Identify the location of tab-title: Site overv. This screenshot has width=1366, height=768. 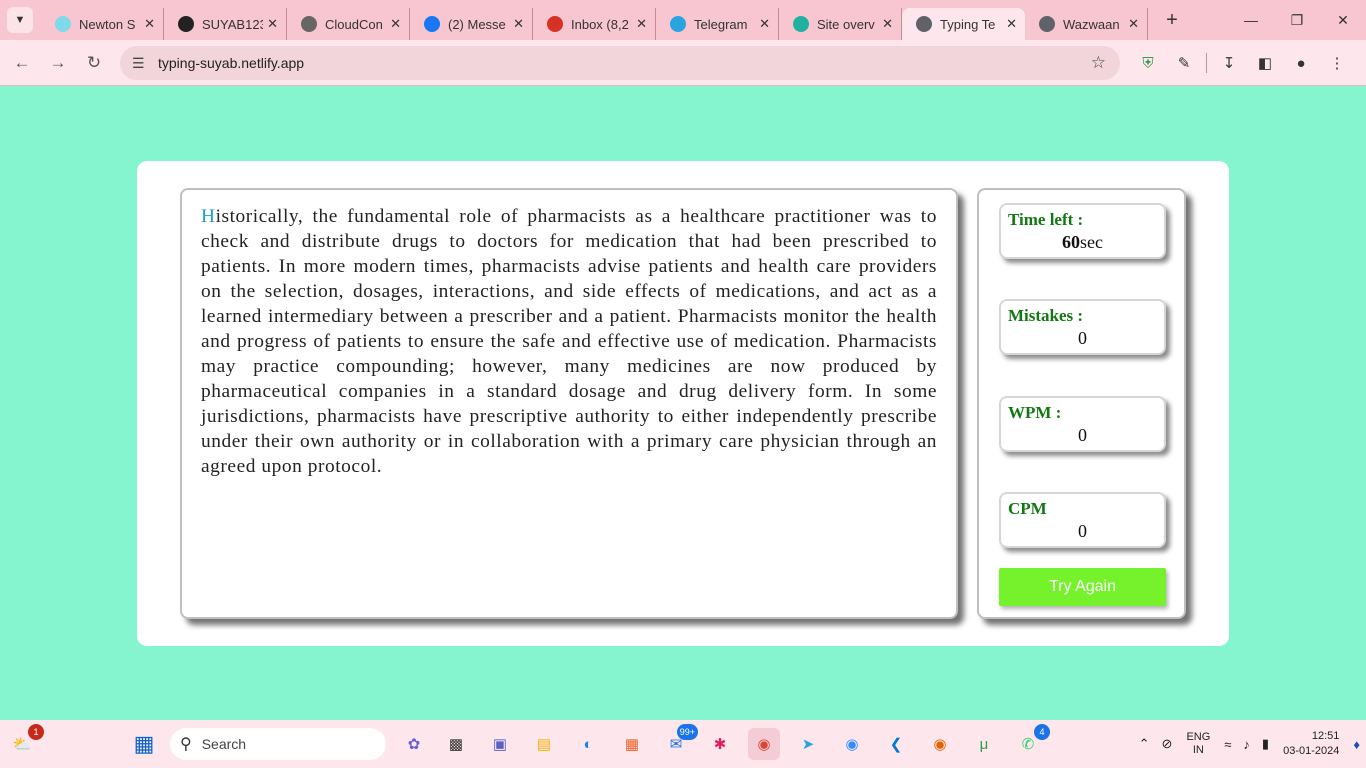
(846, 24).